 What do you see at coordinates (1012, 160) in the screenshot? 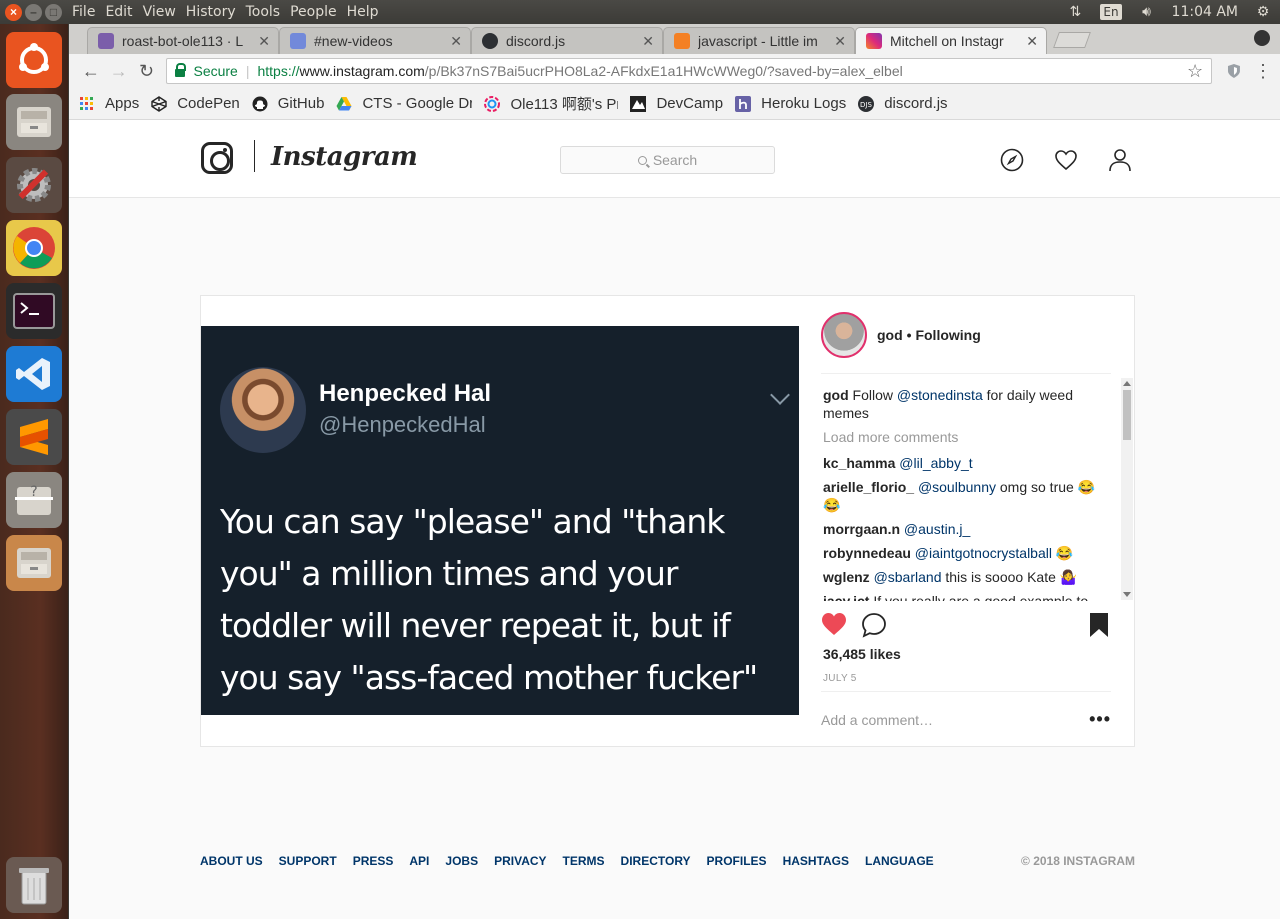
I see `explore-compass-icon` at bounding box center [1012, 160].